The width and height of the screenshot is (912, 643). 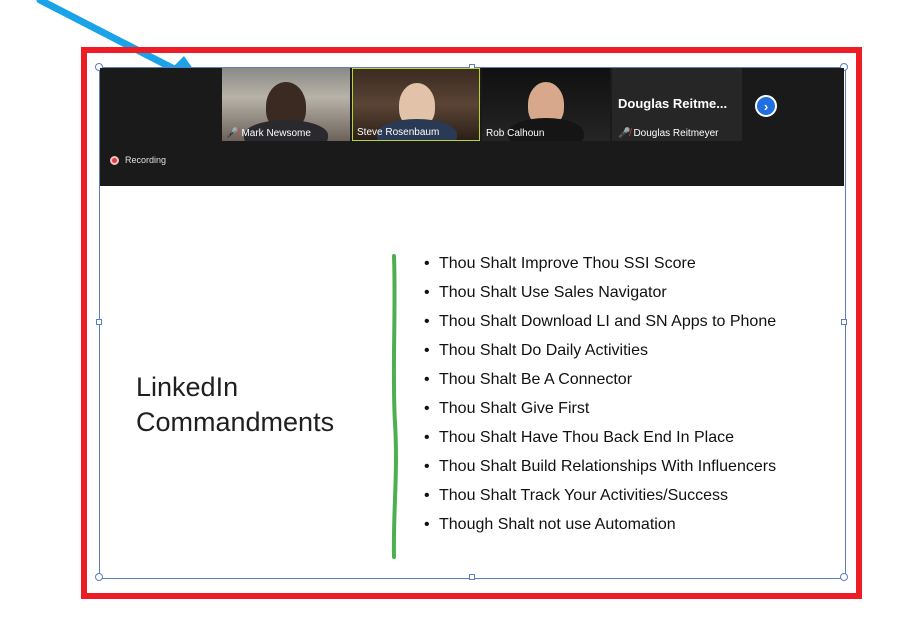 I want to click on recording-indicator: Recording, so click(x=138, y=160).